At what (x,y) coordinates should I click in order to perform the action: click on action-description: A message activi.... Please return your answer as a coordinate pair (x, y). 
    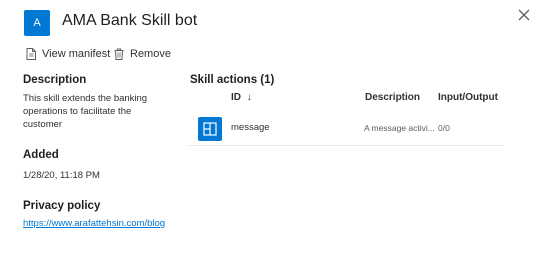
    Looking at the image, I should click on (399, 128).